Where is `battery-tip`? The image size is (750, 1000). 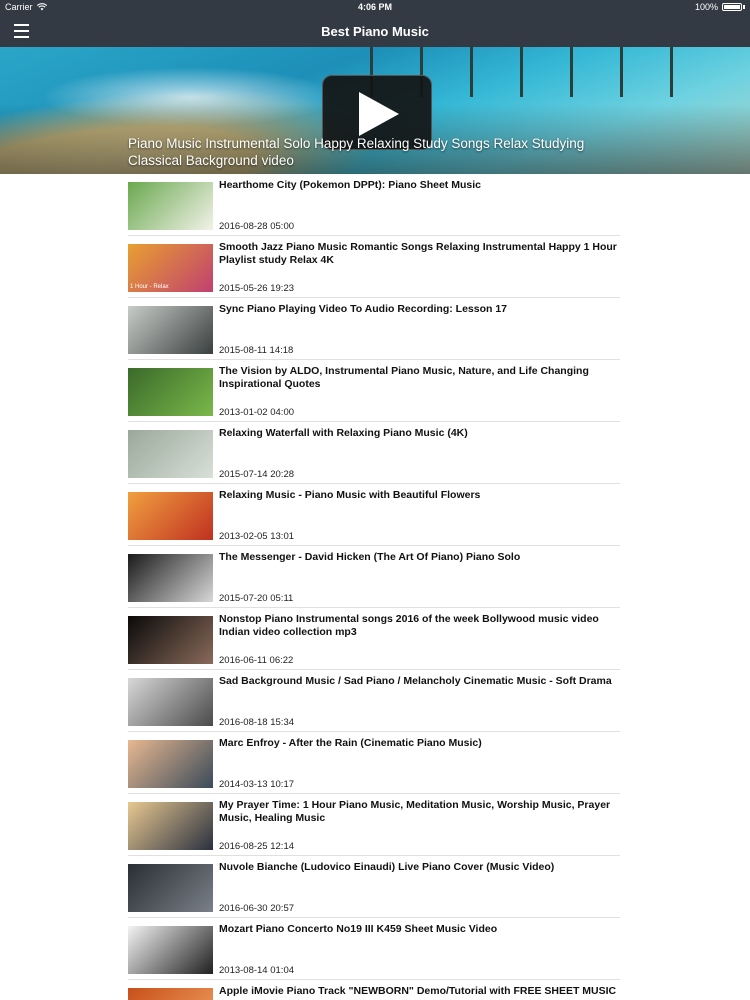
battery-tip is located at coordinates (744, 7).